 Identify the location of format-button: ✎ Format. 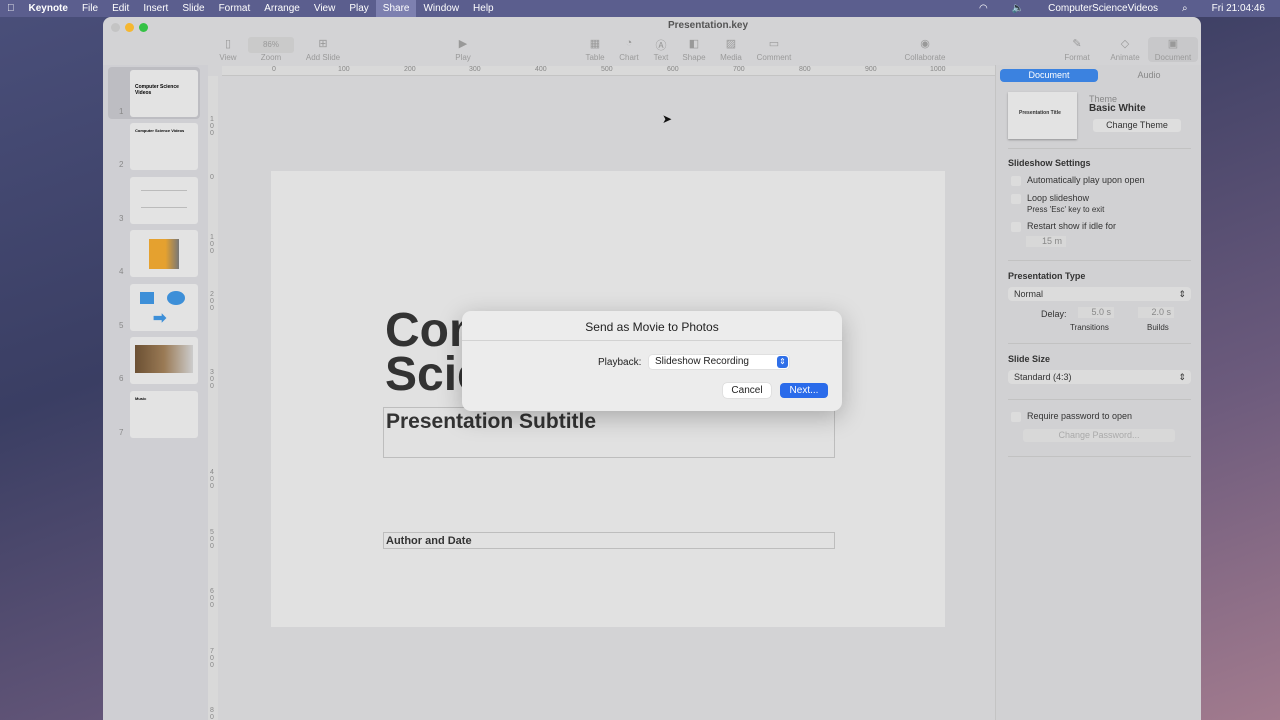
(1077, 49).